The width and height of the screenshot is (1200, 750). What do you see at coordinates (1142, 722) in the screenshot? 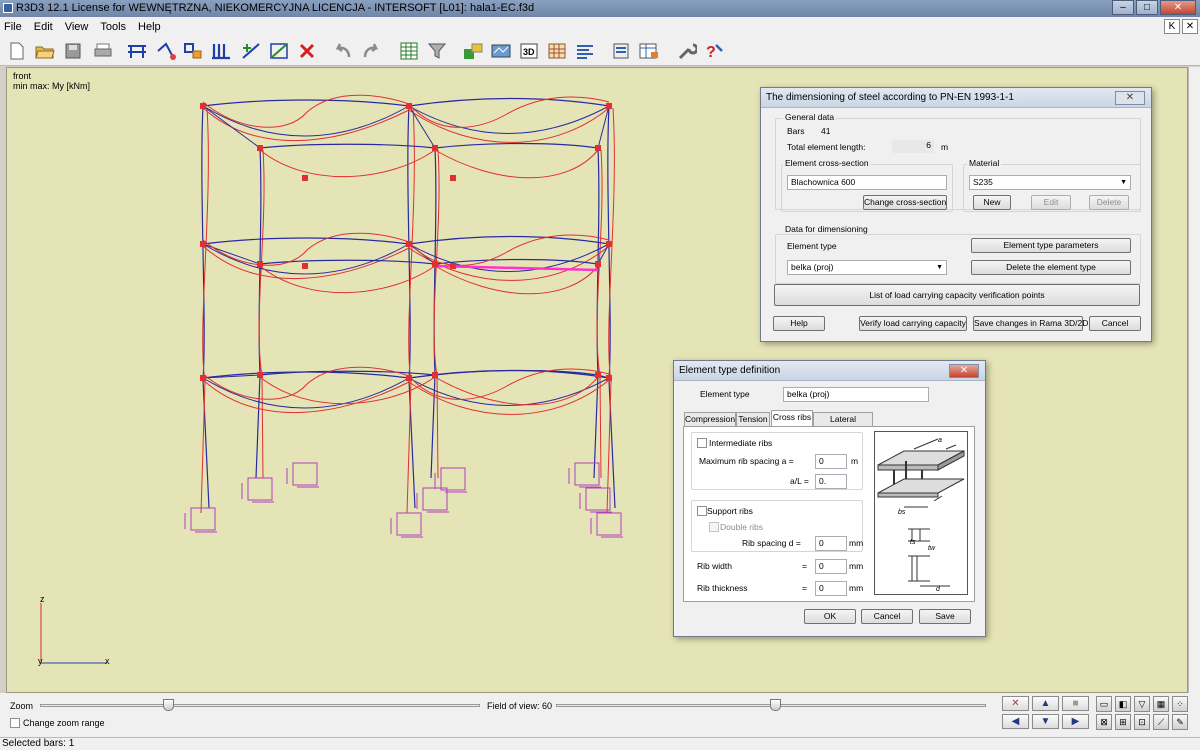
I see `view-iso-icon: ⊡` at bounding box center [1142, 722].